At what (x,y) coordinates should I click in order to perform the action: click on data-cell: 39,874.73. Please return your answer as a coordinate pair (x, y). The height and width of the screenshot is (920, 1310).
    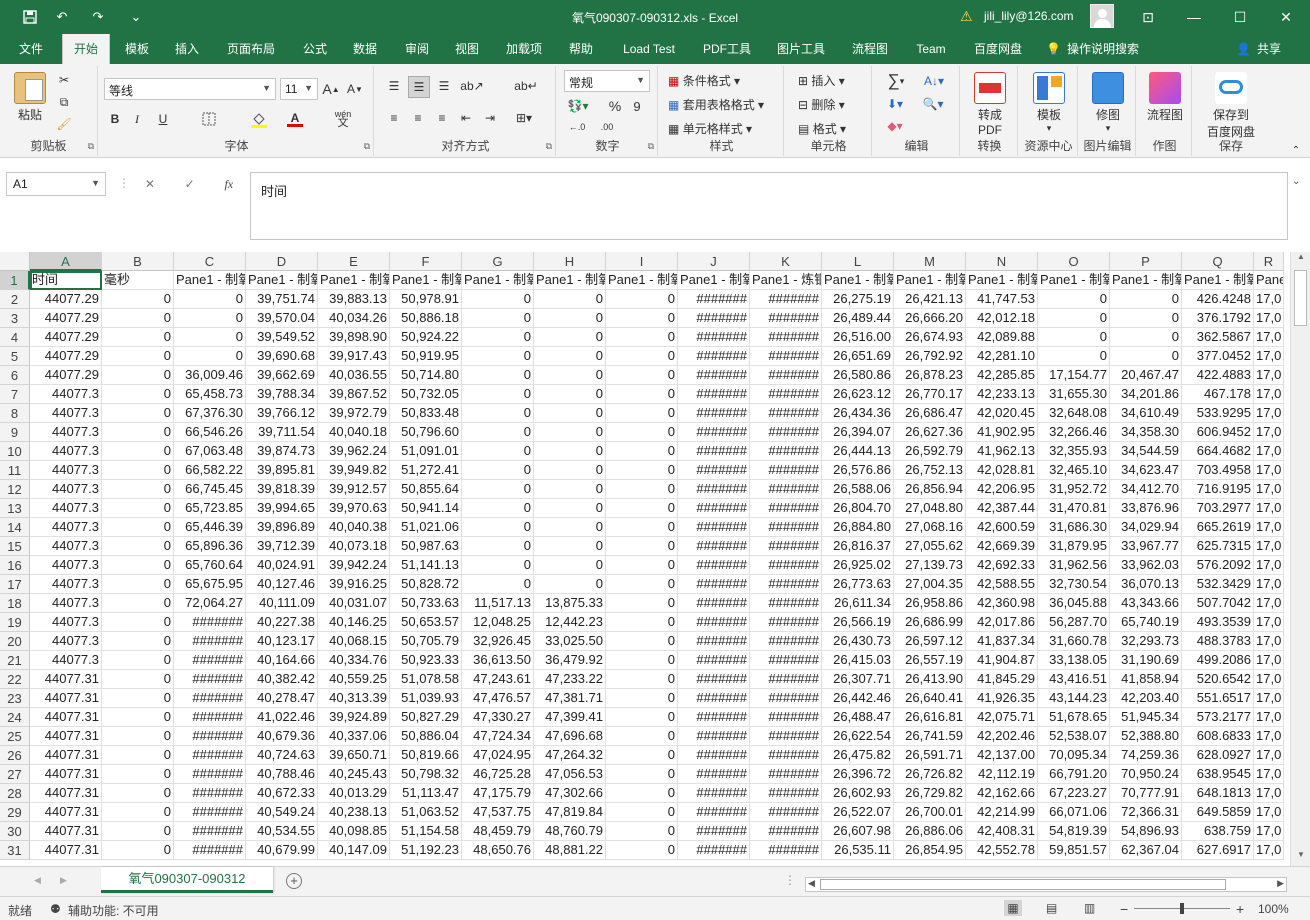
    Looking at the image, I should click on (282, 451).